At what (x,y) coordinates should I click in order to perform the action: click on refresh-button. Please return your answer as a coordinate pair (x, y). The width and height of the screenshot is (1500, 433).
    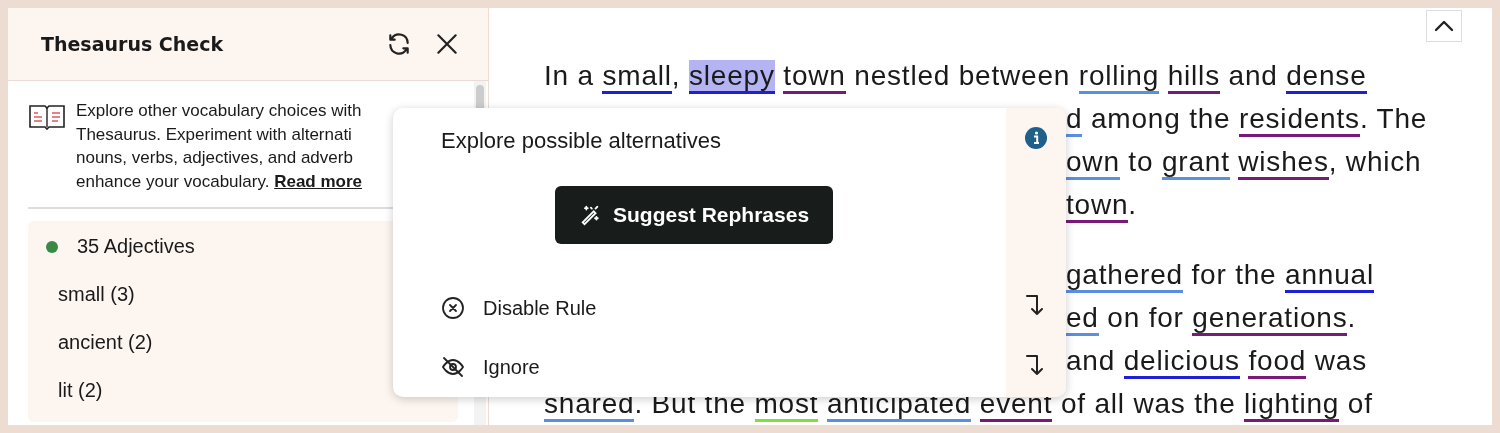
    Looking at the image, I should click on (399, 44).